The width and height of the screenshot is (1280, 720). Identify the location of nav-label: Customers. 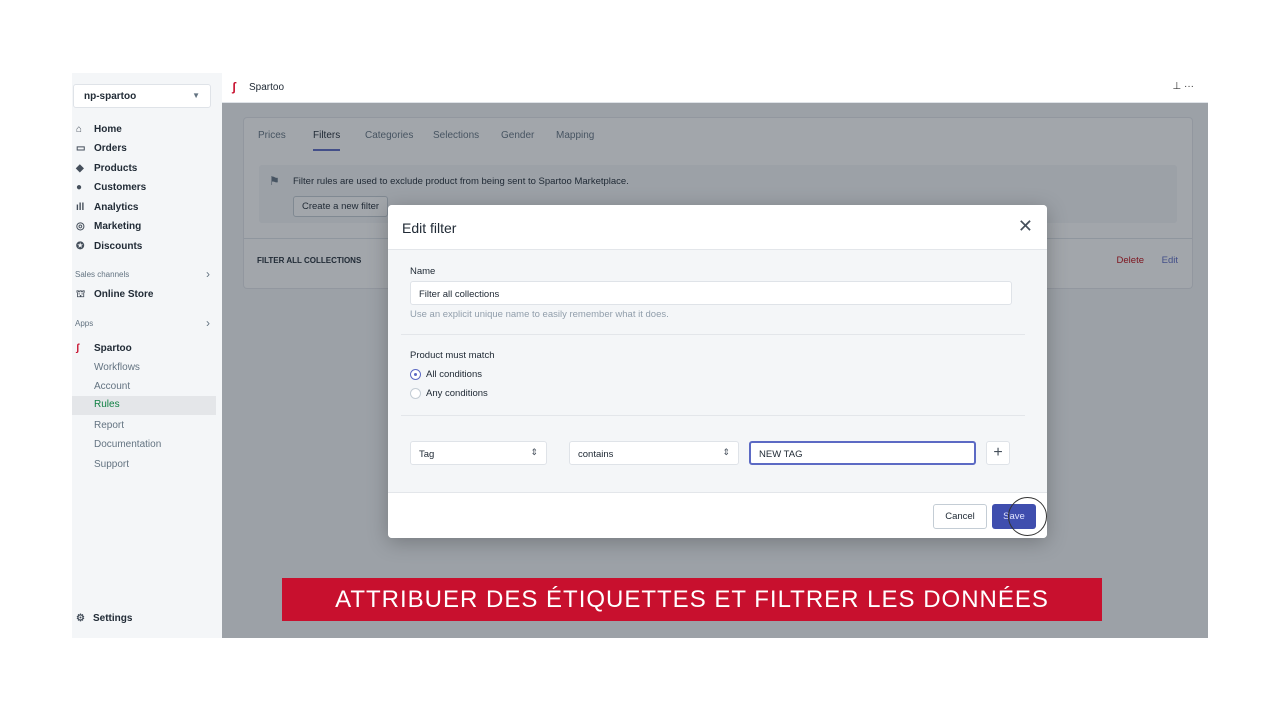
(120, 187).